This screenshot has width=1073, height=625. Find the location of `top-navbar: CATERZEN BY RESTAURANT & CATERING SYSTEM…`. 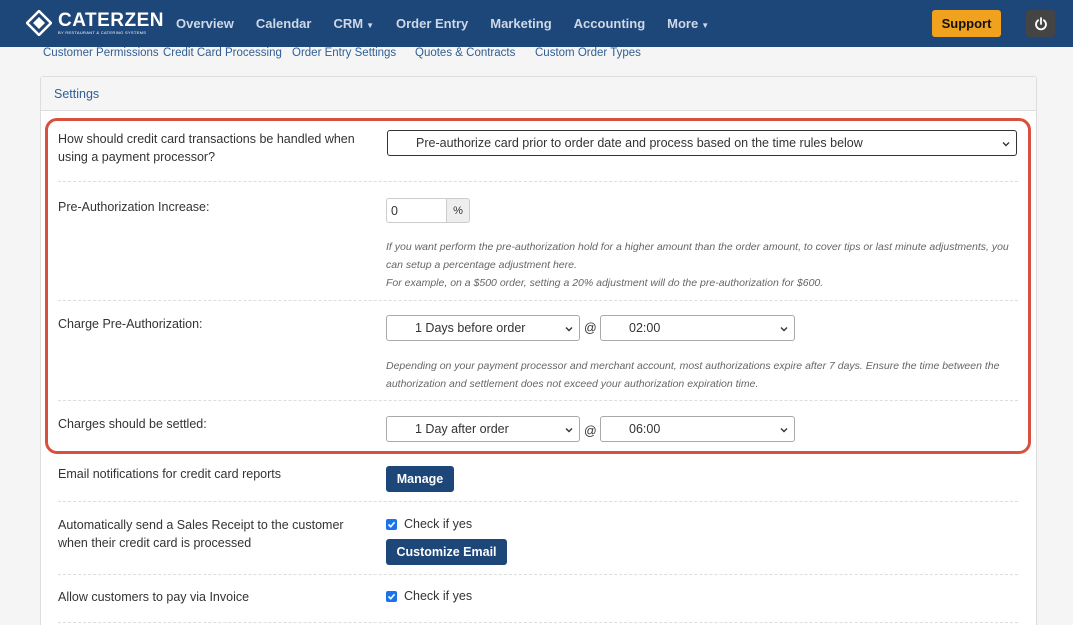

top-navbar: CATERZEN BY RESTAURANT & CATERING SYSTEM… is located at coordinates (536, 23).